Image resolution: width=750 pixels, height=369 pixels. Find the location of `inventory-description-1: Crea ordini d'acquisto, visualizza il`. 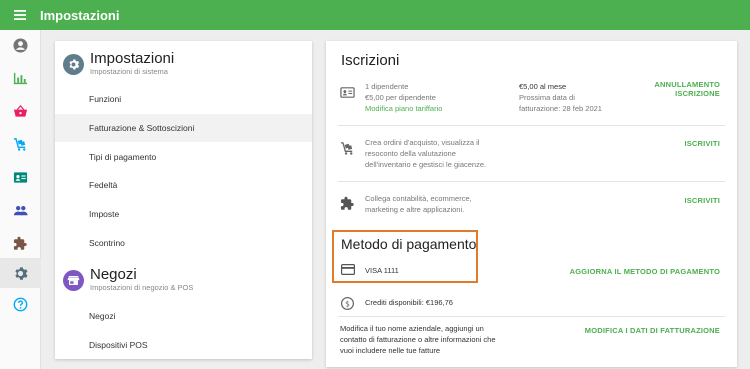

inventory-description-1: Crea ordini d'acquisto, visualizza il is located at coordinates (422, 142).